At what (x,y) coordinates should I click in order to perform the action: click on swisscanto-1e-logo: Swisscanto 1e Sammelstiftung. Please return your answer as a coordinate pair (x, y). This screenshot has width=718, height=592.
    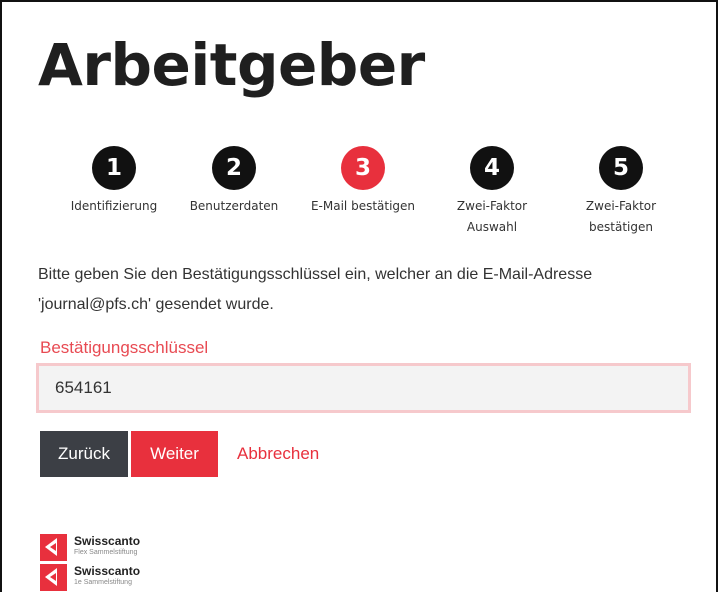
    Looking at the image, I should click on (140, 577).